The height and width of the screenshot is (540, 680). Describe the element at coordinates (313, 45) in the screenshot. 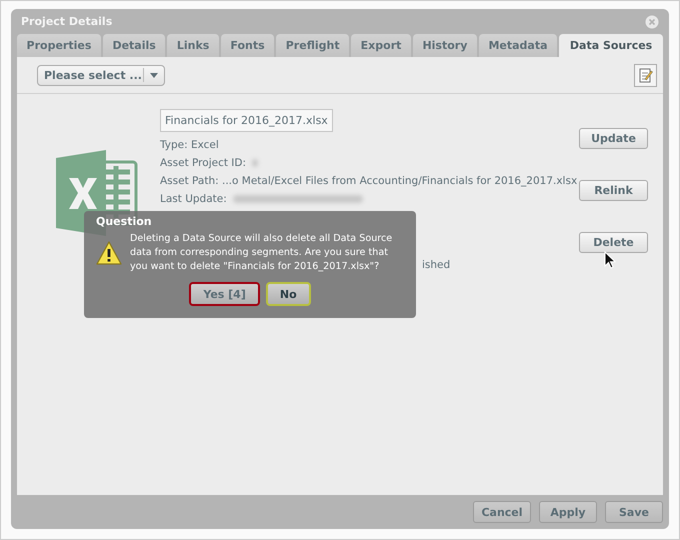

I see `tab: Preflight` at that location.